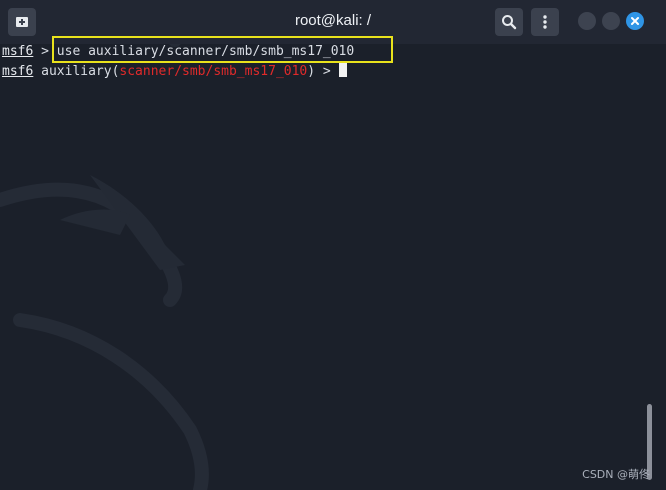  I want to click on module-prefix: auxiliary(, so click(76, 71).